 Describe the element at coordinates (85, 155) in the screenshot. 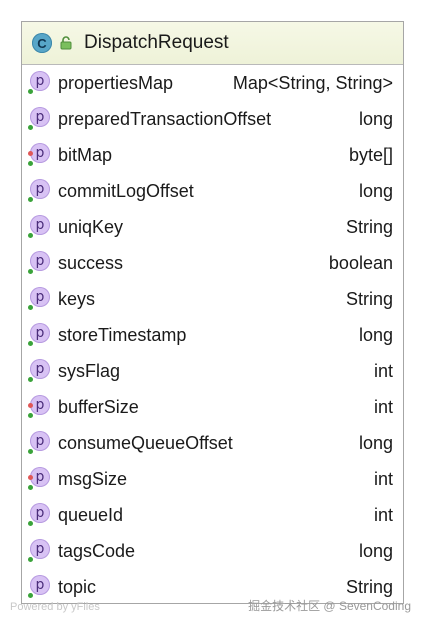

I see `field-name: bitMap` at that location.